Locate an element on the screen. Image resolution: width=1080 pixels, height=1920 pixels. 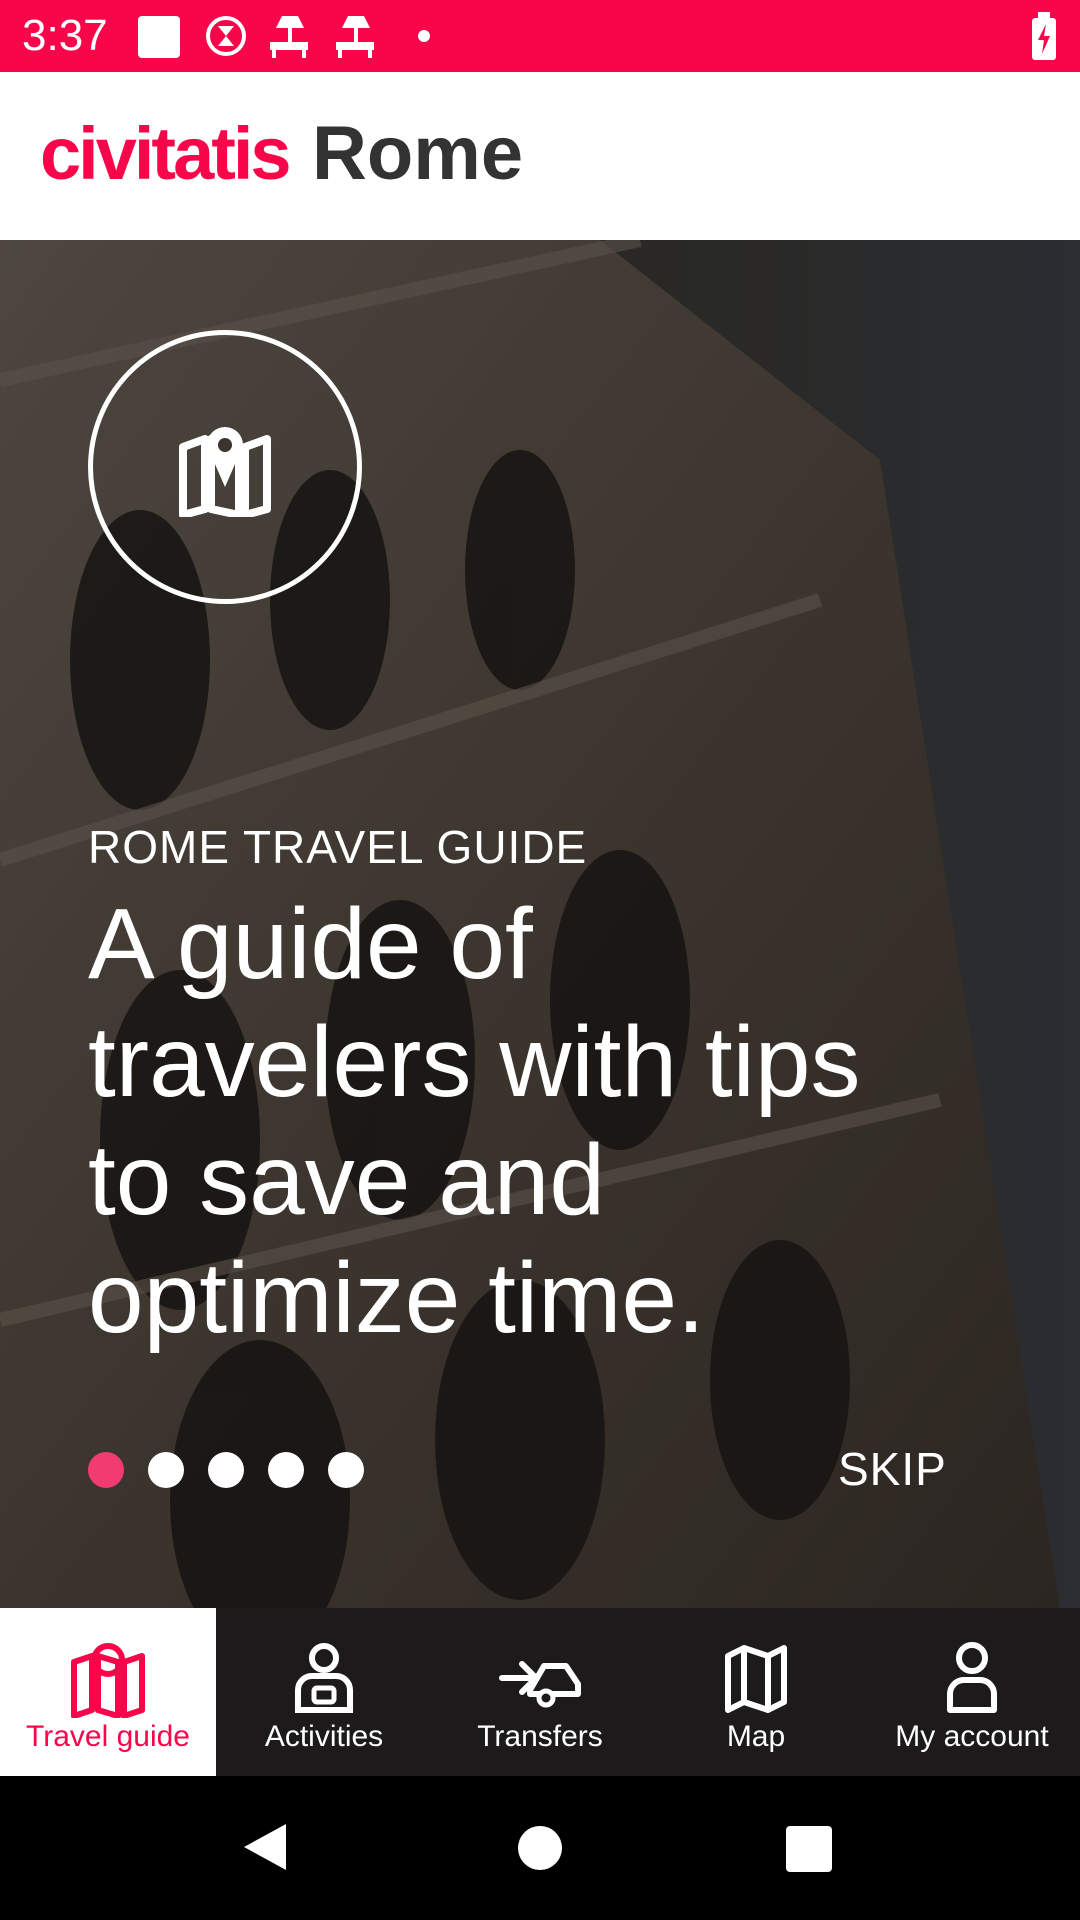
home-icon is located at coordinates (540, 1848).